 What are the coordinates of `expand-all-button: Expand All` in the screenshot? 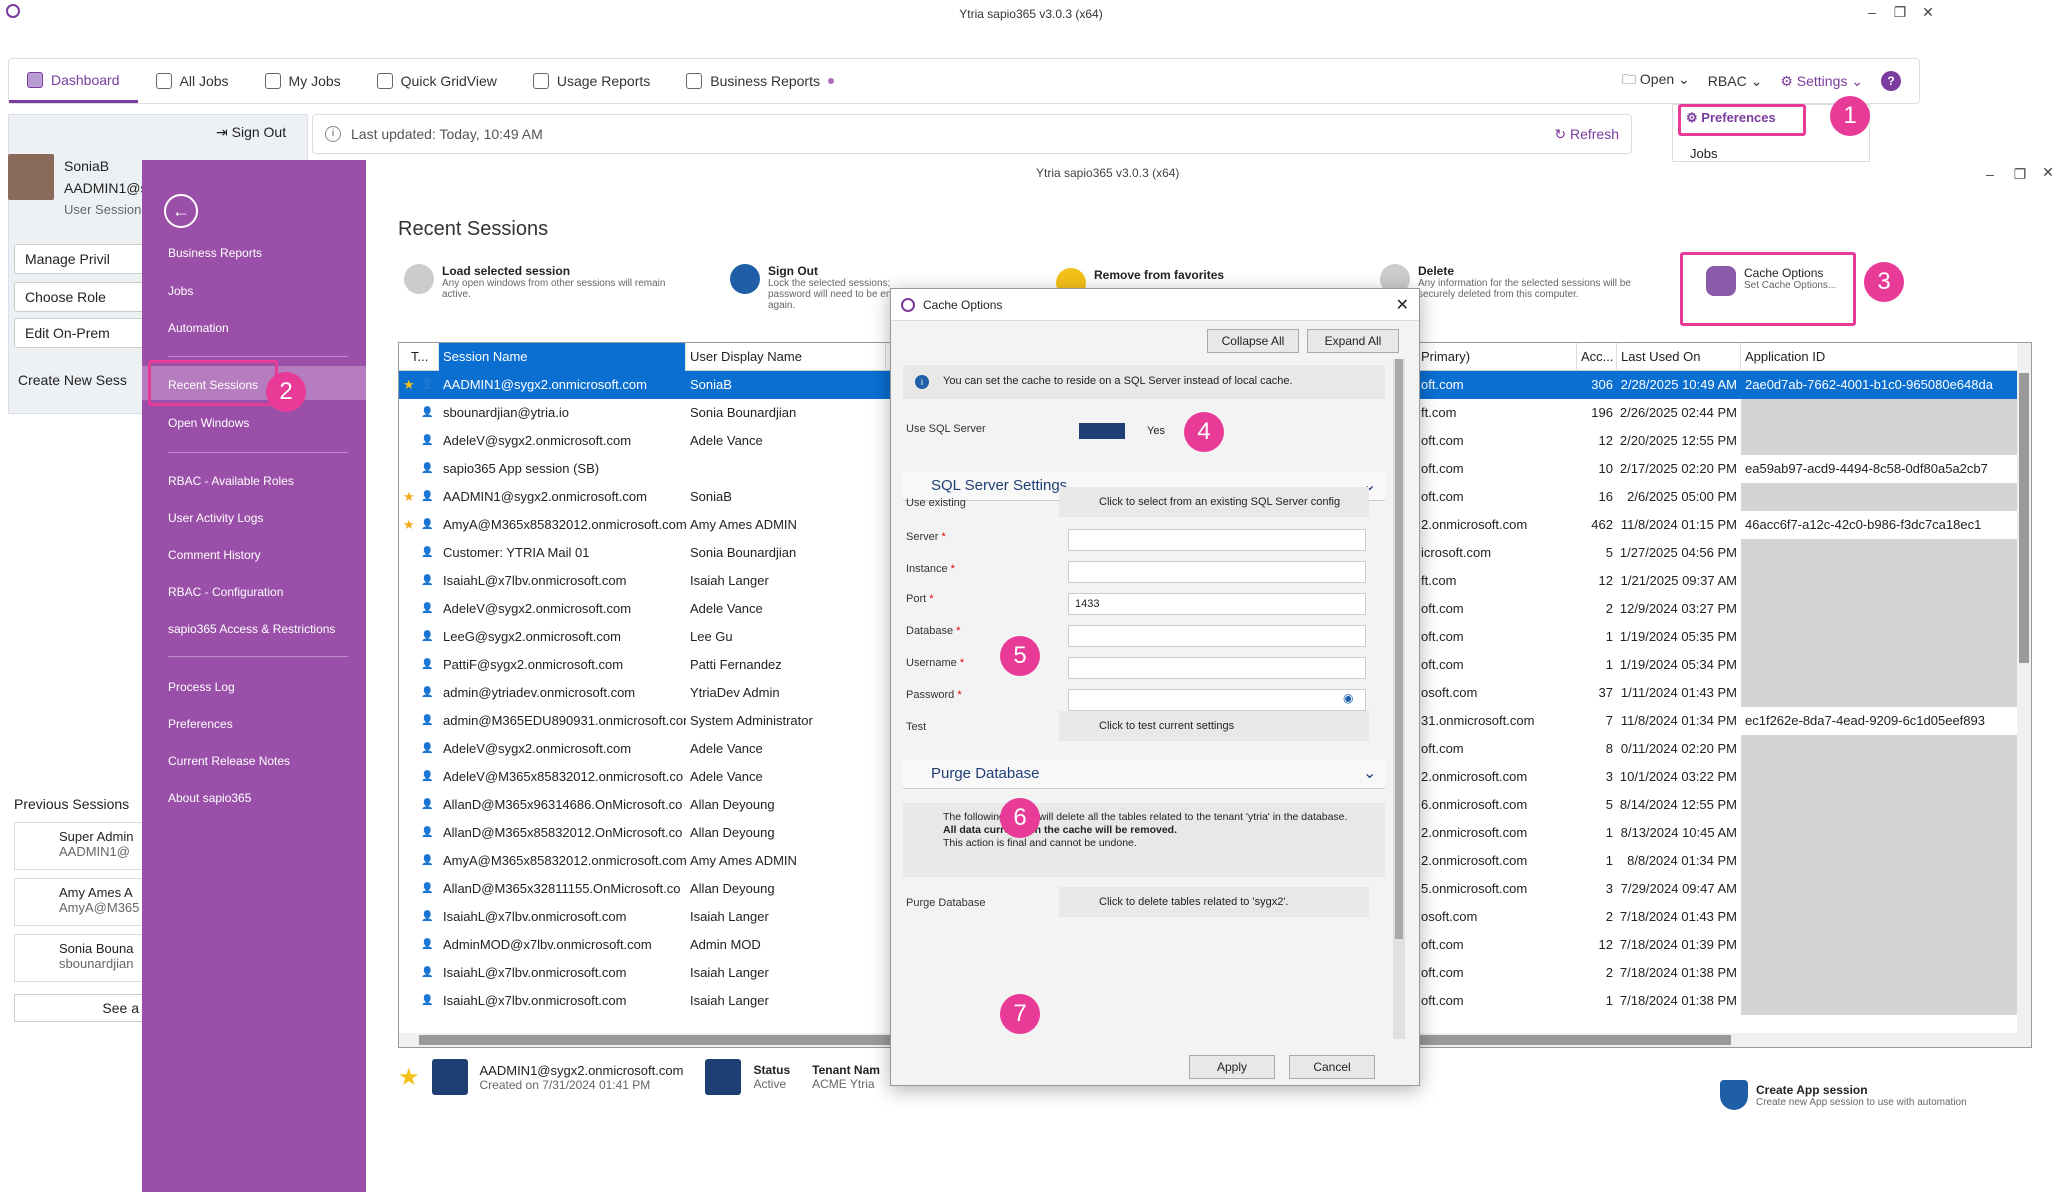 It's located at (1353, 341).